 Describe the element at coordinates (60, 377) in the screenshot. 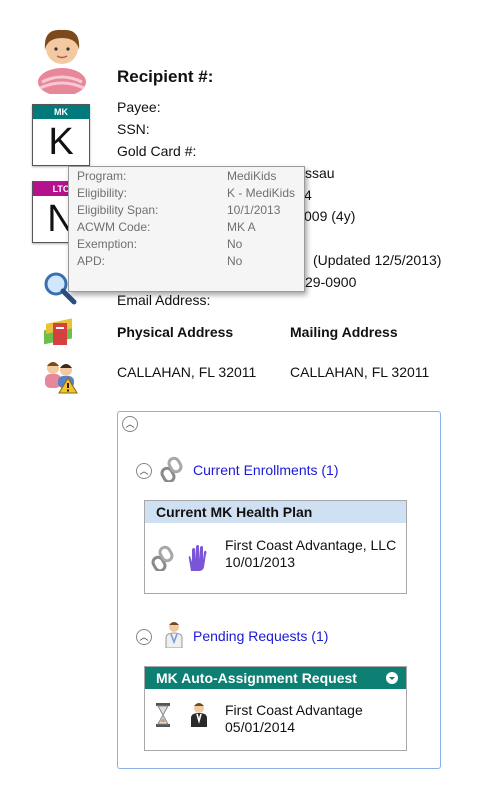

I see `people-warning-icon` at that location.